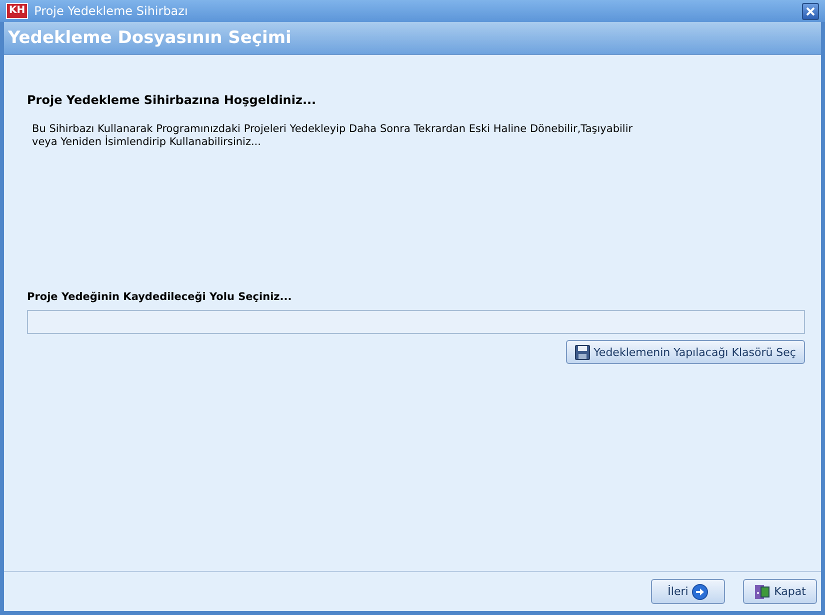  What do you see at coordinates (762, 592) in the screenshot?
I see `door-exit-icon` at bounding box center [762, 592].